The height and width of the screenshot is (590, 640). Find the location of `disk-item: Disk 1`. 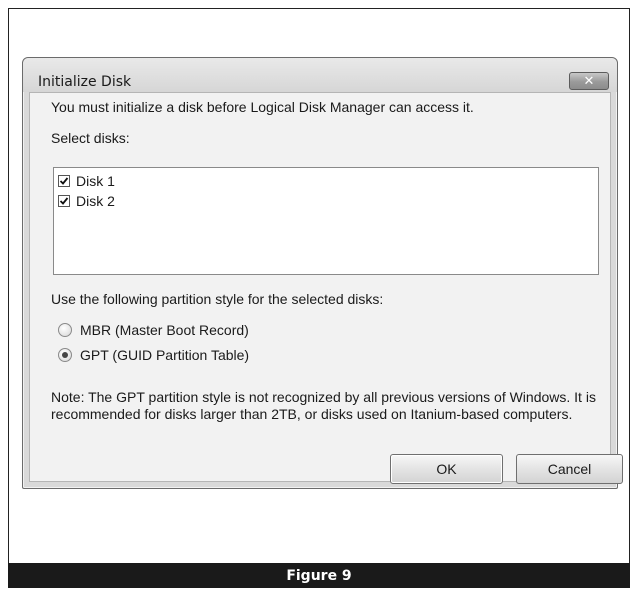

disk-item: Disk 1 is located at coordinates (86, 181).